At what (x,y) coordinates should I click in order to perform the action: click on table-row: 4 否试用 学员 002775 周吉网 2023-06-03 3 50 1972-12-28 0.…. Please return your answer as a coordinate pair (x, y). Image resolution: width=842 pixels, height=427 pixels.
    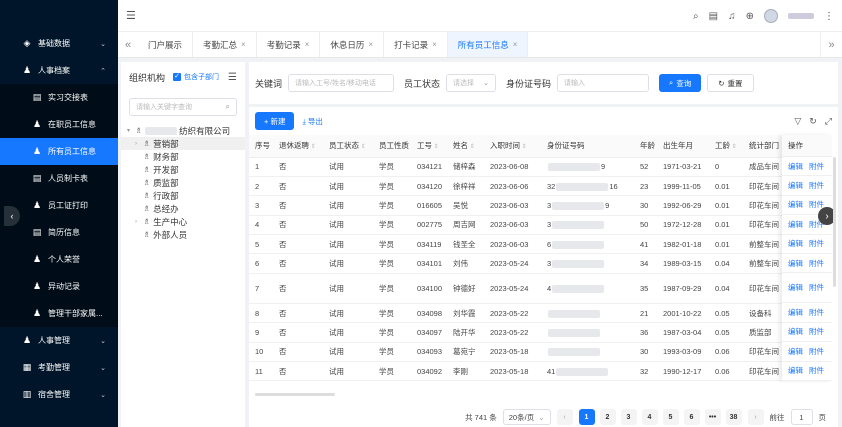
    Looking at the image, I should click on (540, 225).